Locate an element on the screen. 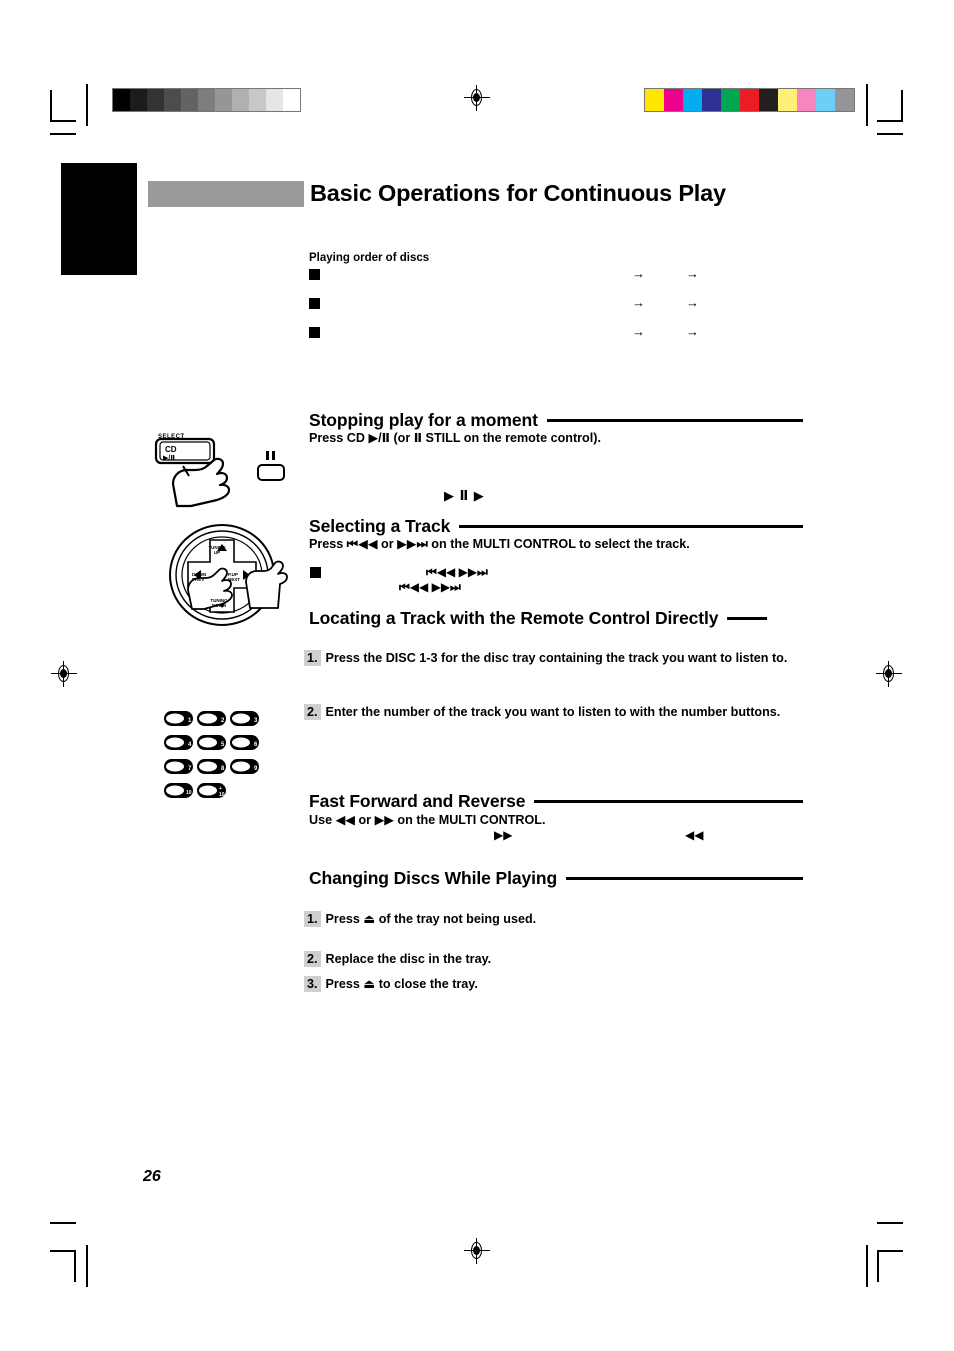  cd-button-select-label: SELECT is located at coordinates (171, 437).